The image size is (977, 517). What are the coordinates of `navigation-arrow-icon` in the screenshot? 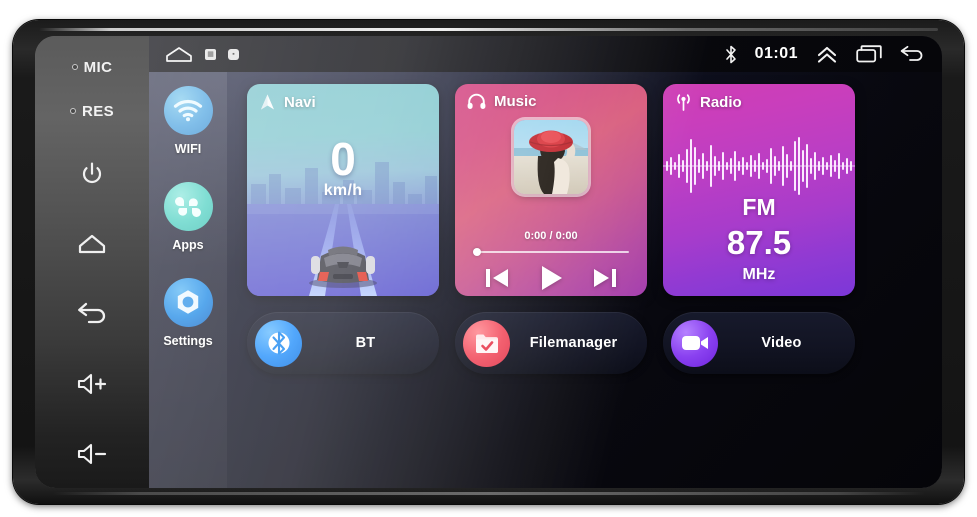 It's located at (267, 102).